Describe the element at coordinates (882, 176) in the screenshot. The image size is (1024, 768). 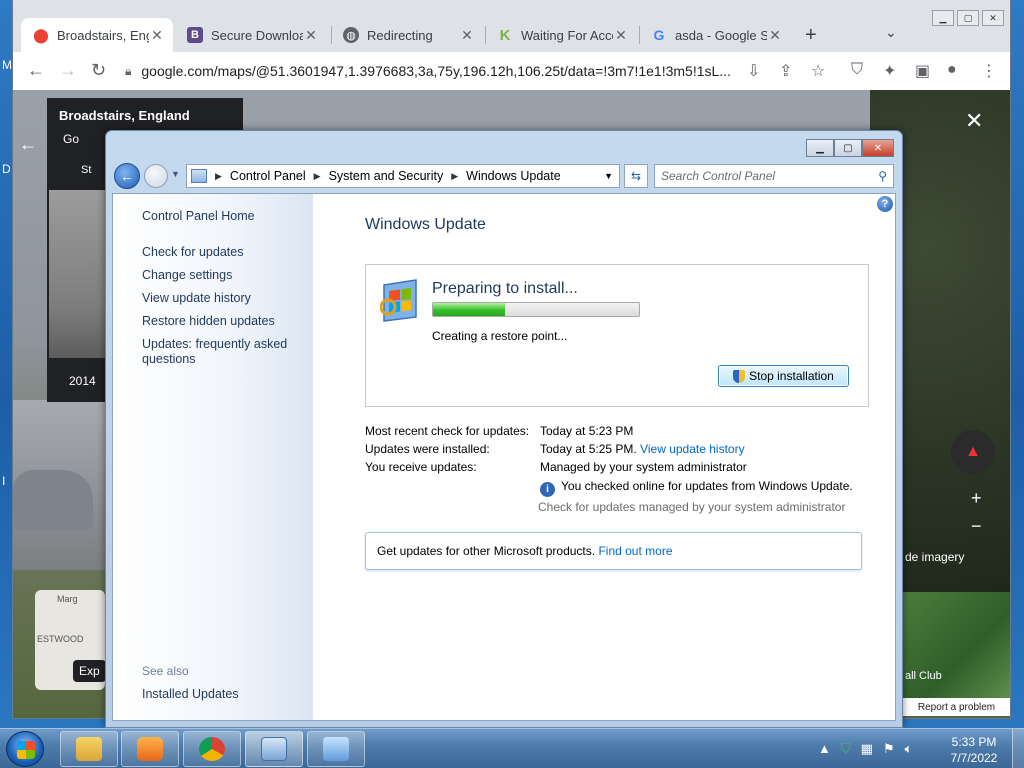
I see `search-icon: ⚲` at that location.